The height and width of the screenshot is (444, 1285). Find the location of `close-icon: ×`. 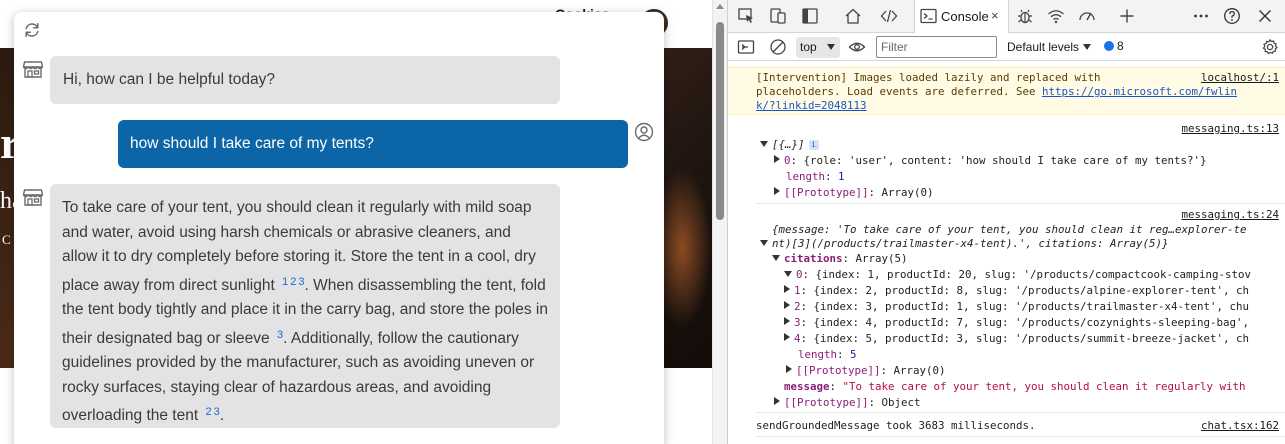

close-icon: × is located at coordinates (995, 15).